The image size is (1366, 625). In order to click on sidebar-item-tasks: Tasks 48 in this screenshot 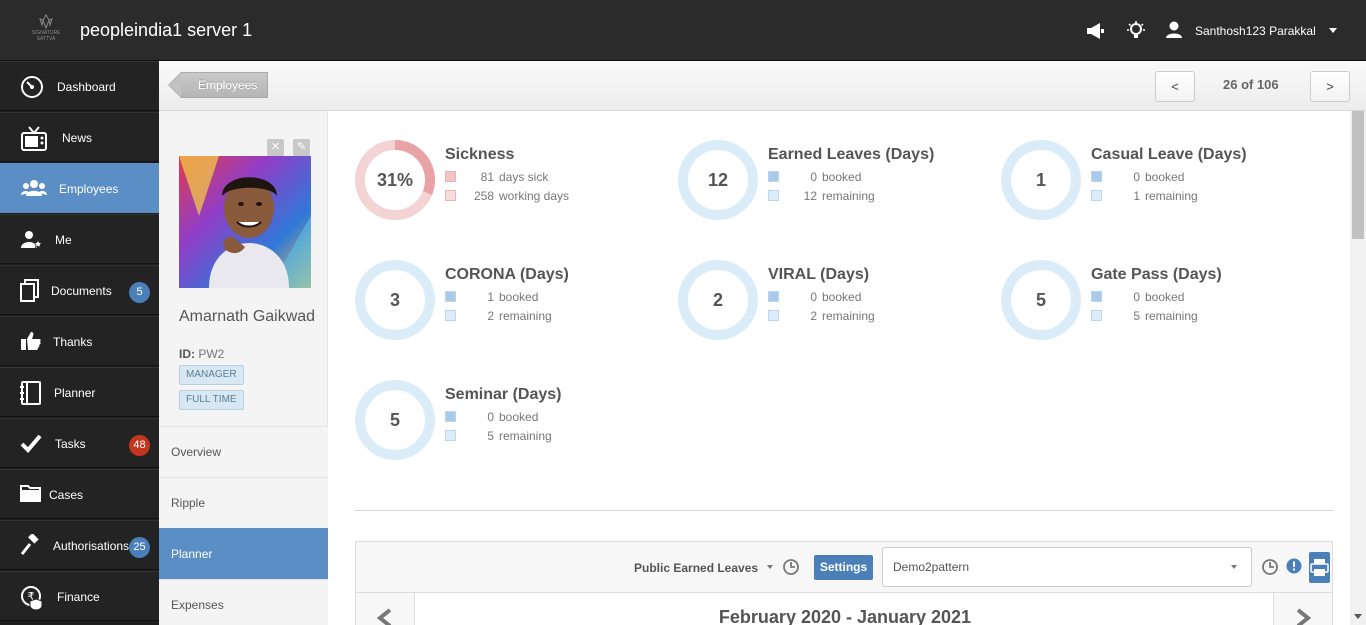, I will do `click(79, 443)`.